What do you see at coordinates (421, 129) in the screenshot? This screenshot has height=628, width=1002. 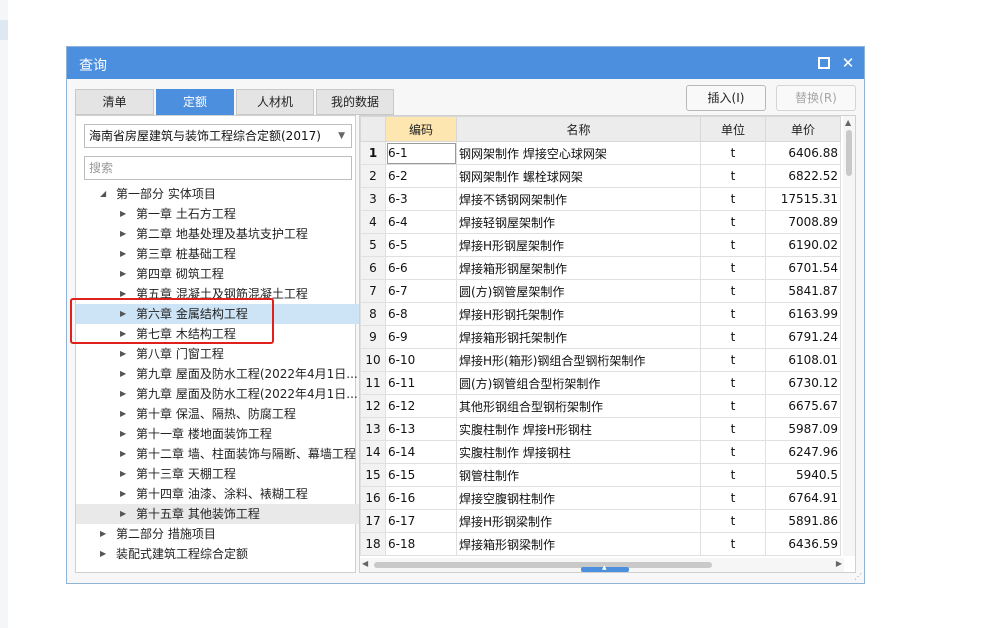 I see `column-header-code: 编码` at bounding box center [421, 129].